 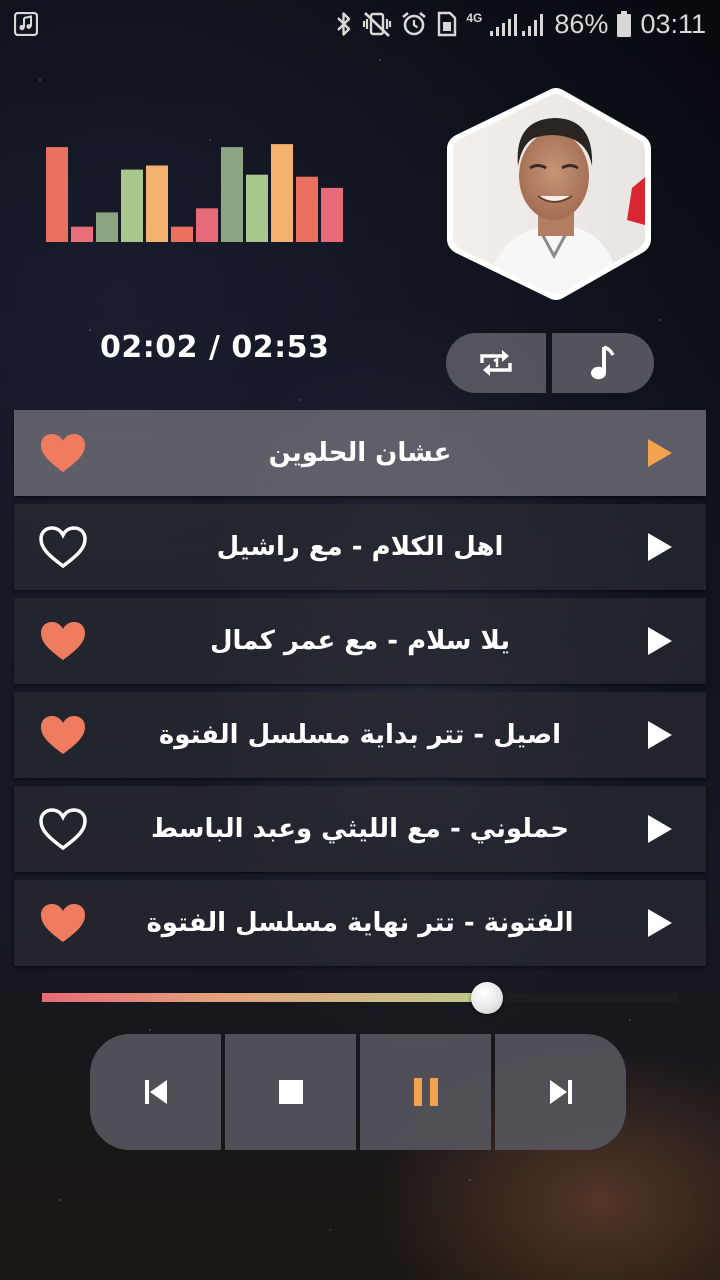 What do you see at coordinates (265, 997) in the screenshot?
I see `seek-bar-fill` at bounding box center [265, 997].